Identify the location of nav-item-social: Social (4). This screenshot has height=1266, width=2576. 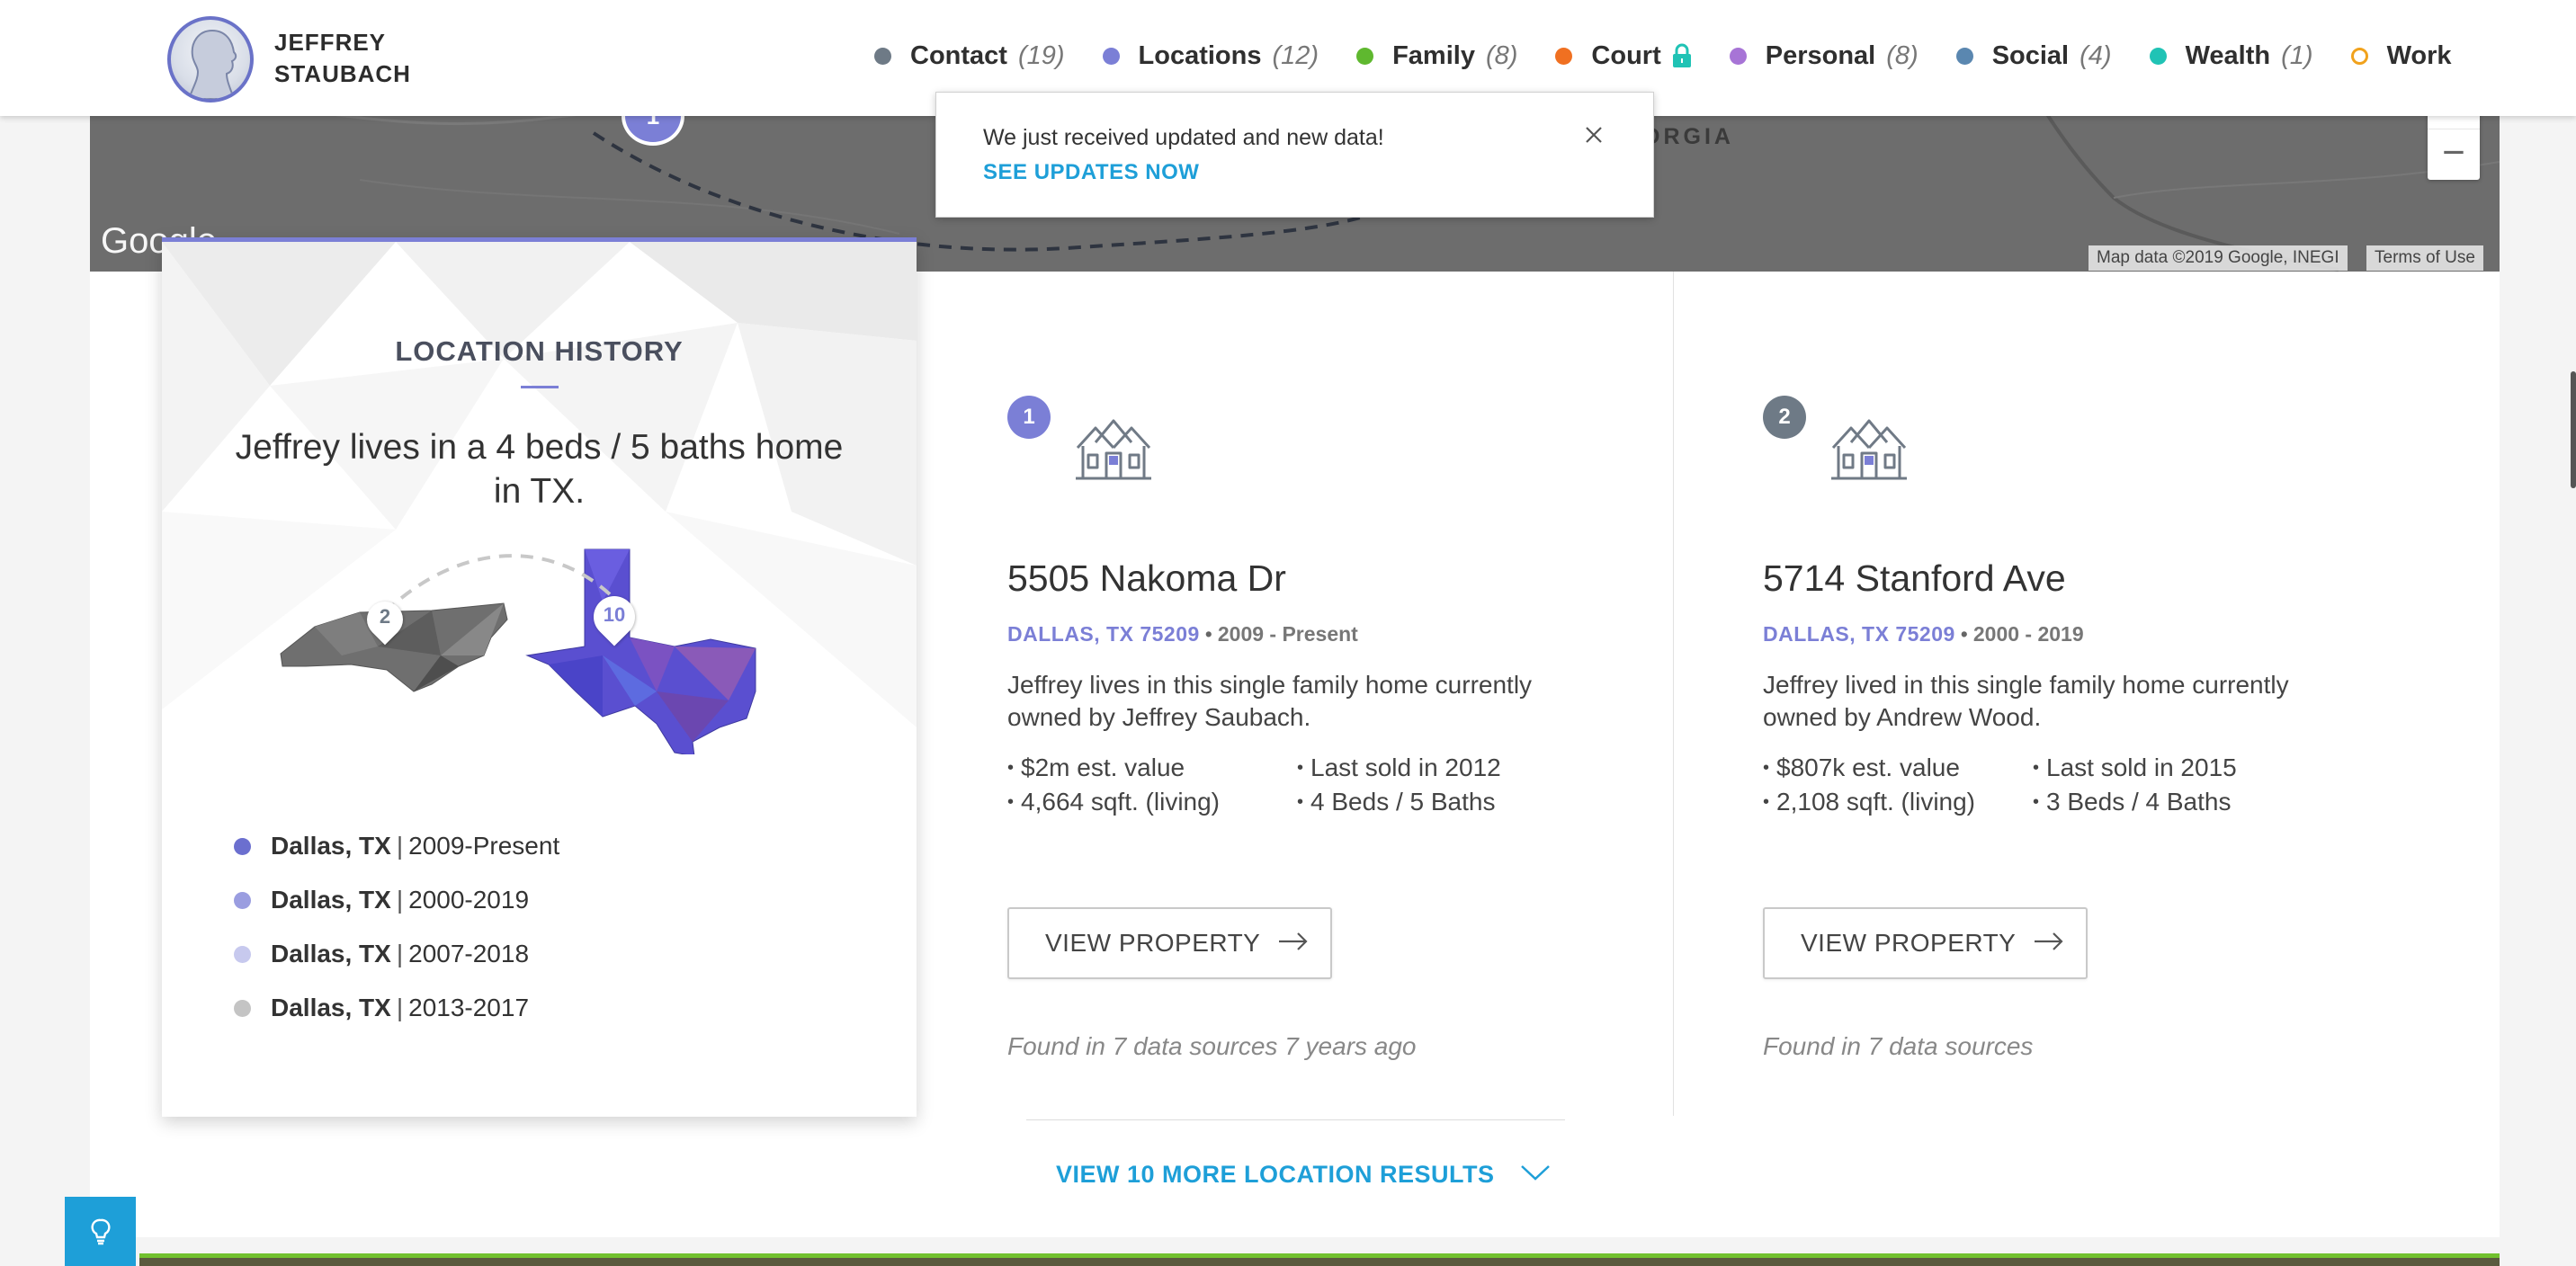
(2033, 55).